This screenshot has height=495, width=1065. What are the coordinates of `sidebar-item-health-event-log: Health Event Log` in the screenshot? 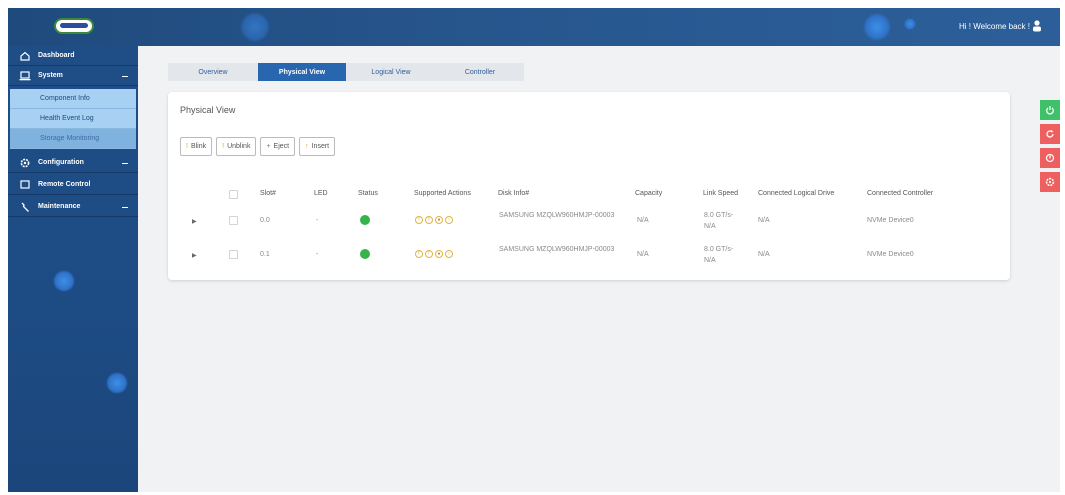 It's located at (73, 119).